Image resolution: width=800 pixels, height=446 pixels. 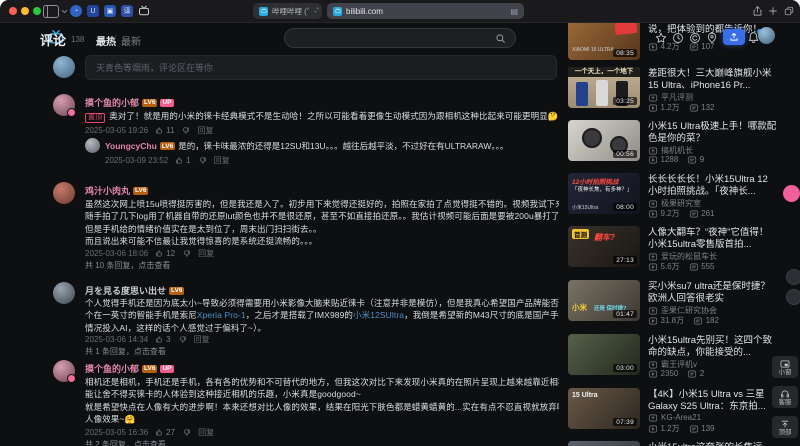 What do you see at coordinates (604, 237) in the screenshot?
I see `thumbnail-caption: 翻车?` at bounding box center [604, 237].